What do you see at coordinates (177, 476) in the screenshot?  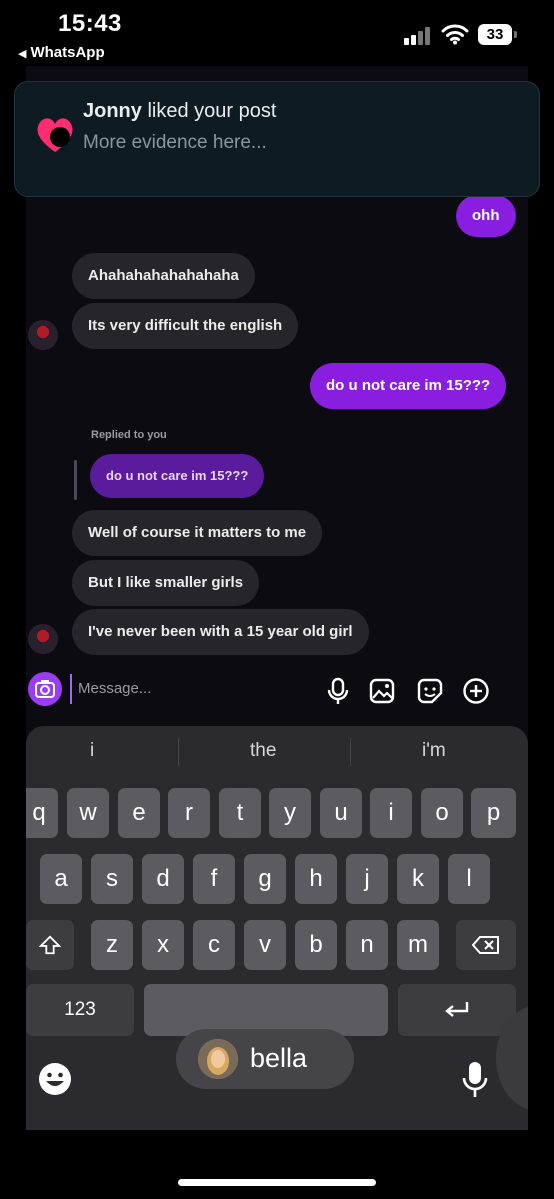 I see `quoted-message: do u not care im 15???` at bounding box center [177, 476].